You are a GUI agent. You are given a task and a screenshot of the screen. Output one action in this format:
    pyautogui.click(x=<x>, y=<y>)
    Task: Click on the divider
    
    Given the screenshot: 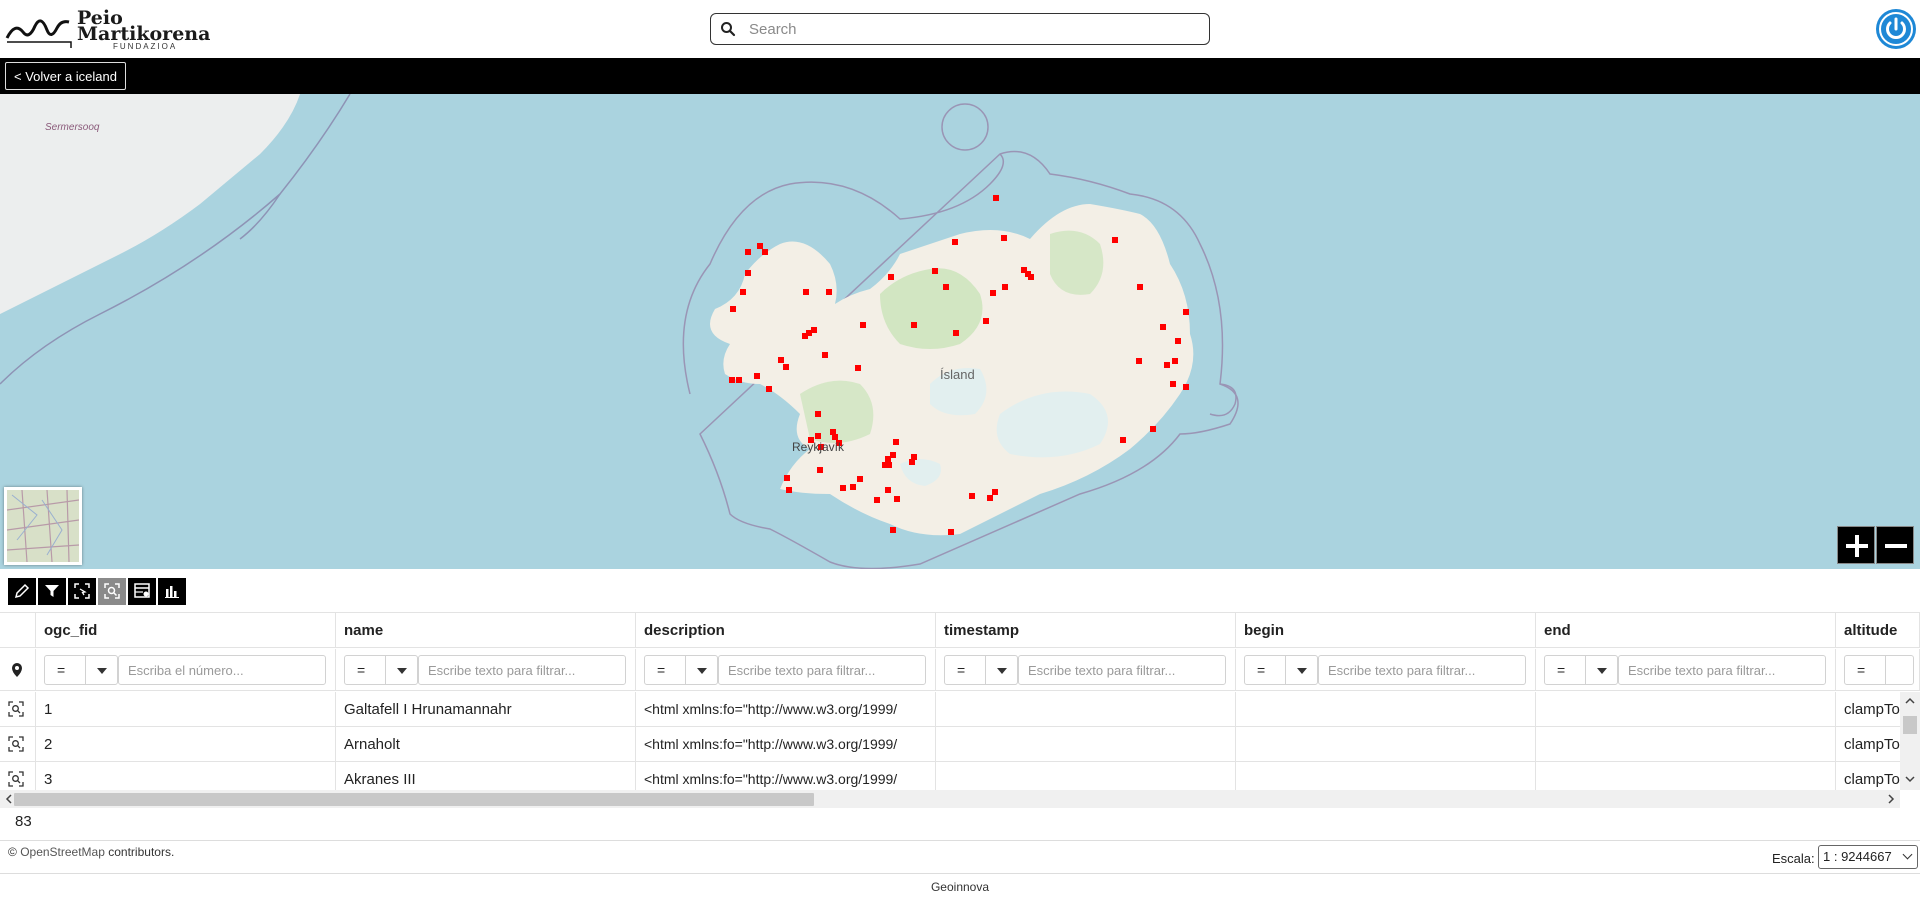 What is the action you would take?
    pyautogui.click(x=960, y=873)
    